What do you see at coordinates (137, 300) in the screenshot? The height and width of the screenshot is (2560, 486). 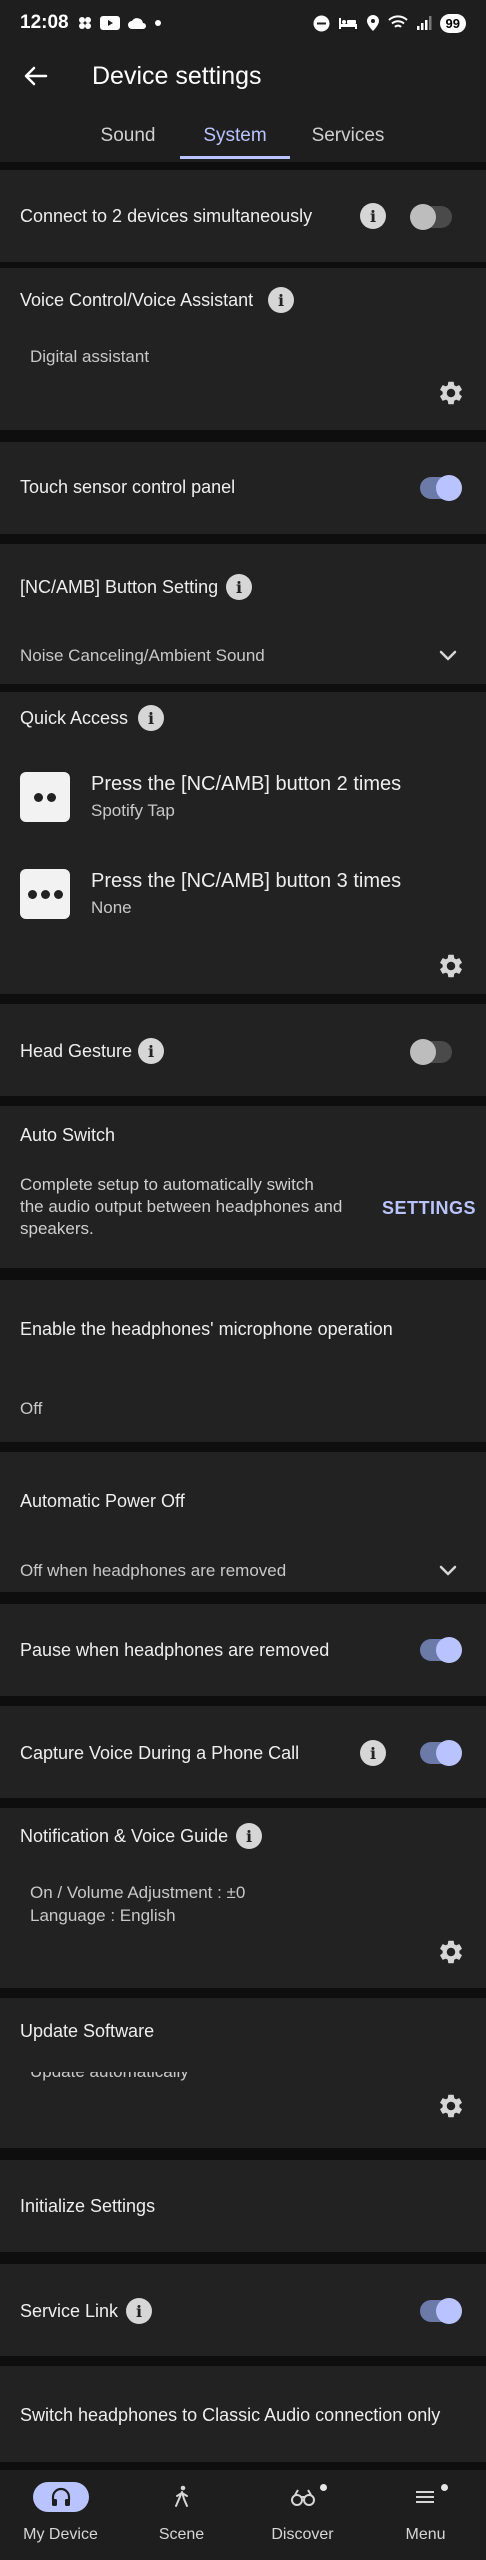 I see `setting-title: Voice Control/Voice Assistant` at bounding box center [137, 300].